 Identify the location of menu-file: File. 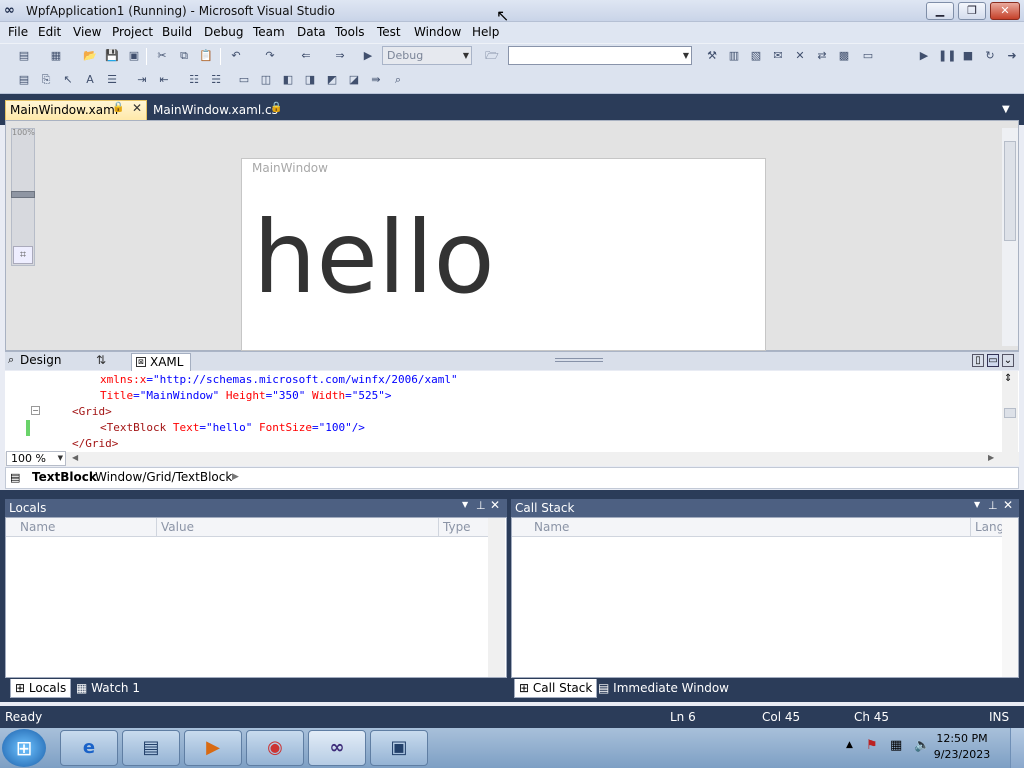
(18, 32).